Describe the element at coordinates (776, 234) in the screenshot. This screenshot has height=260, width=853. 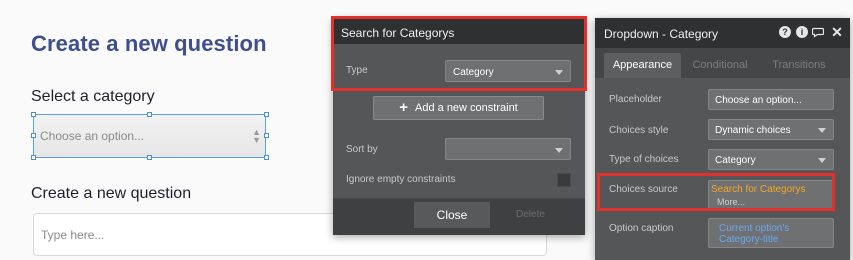
I see `option-caption-expression: Current option's Category-title` at that location.